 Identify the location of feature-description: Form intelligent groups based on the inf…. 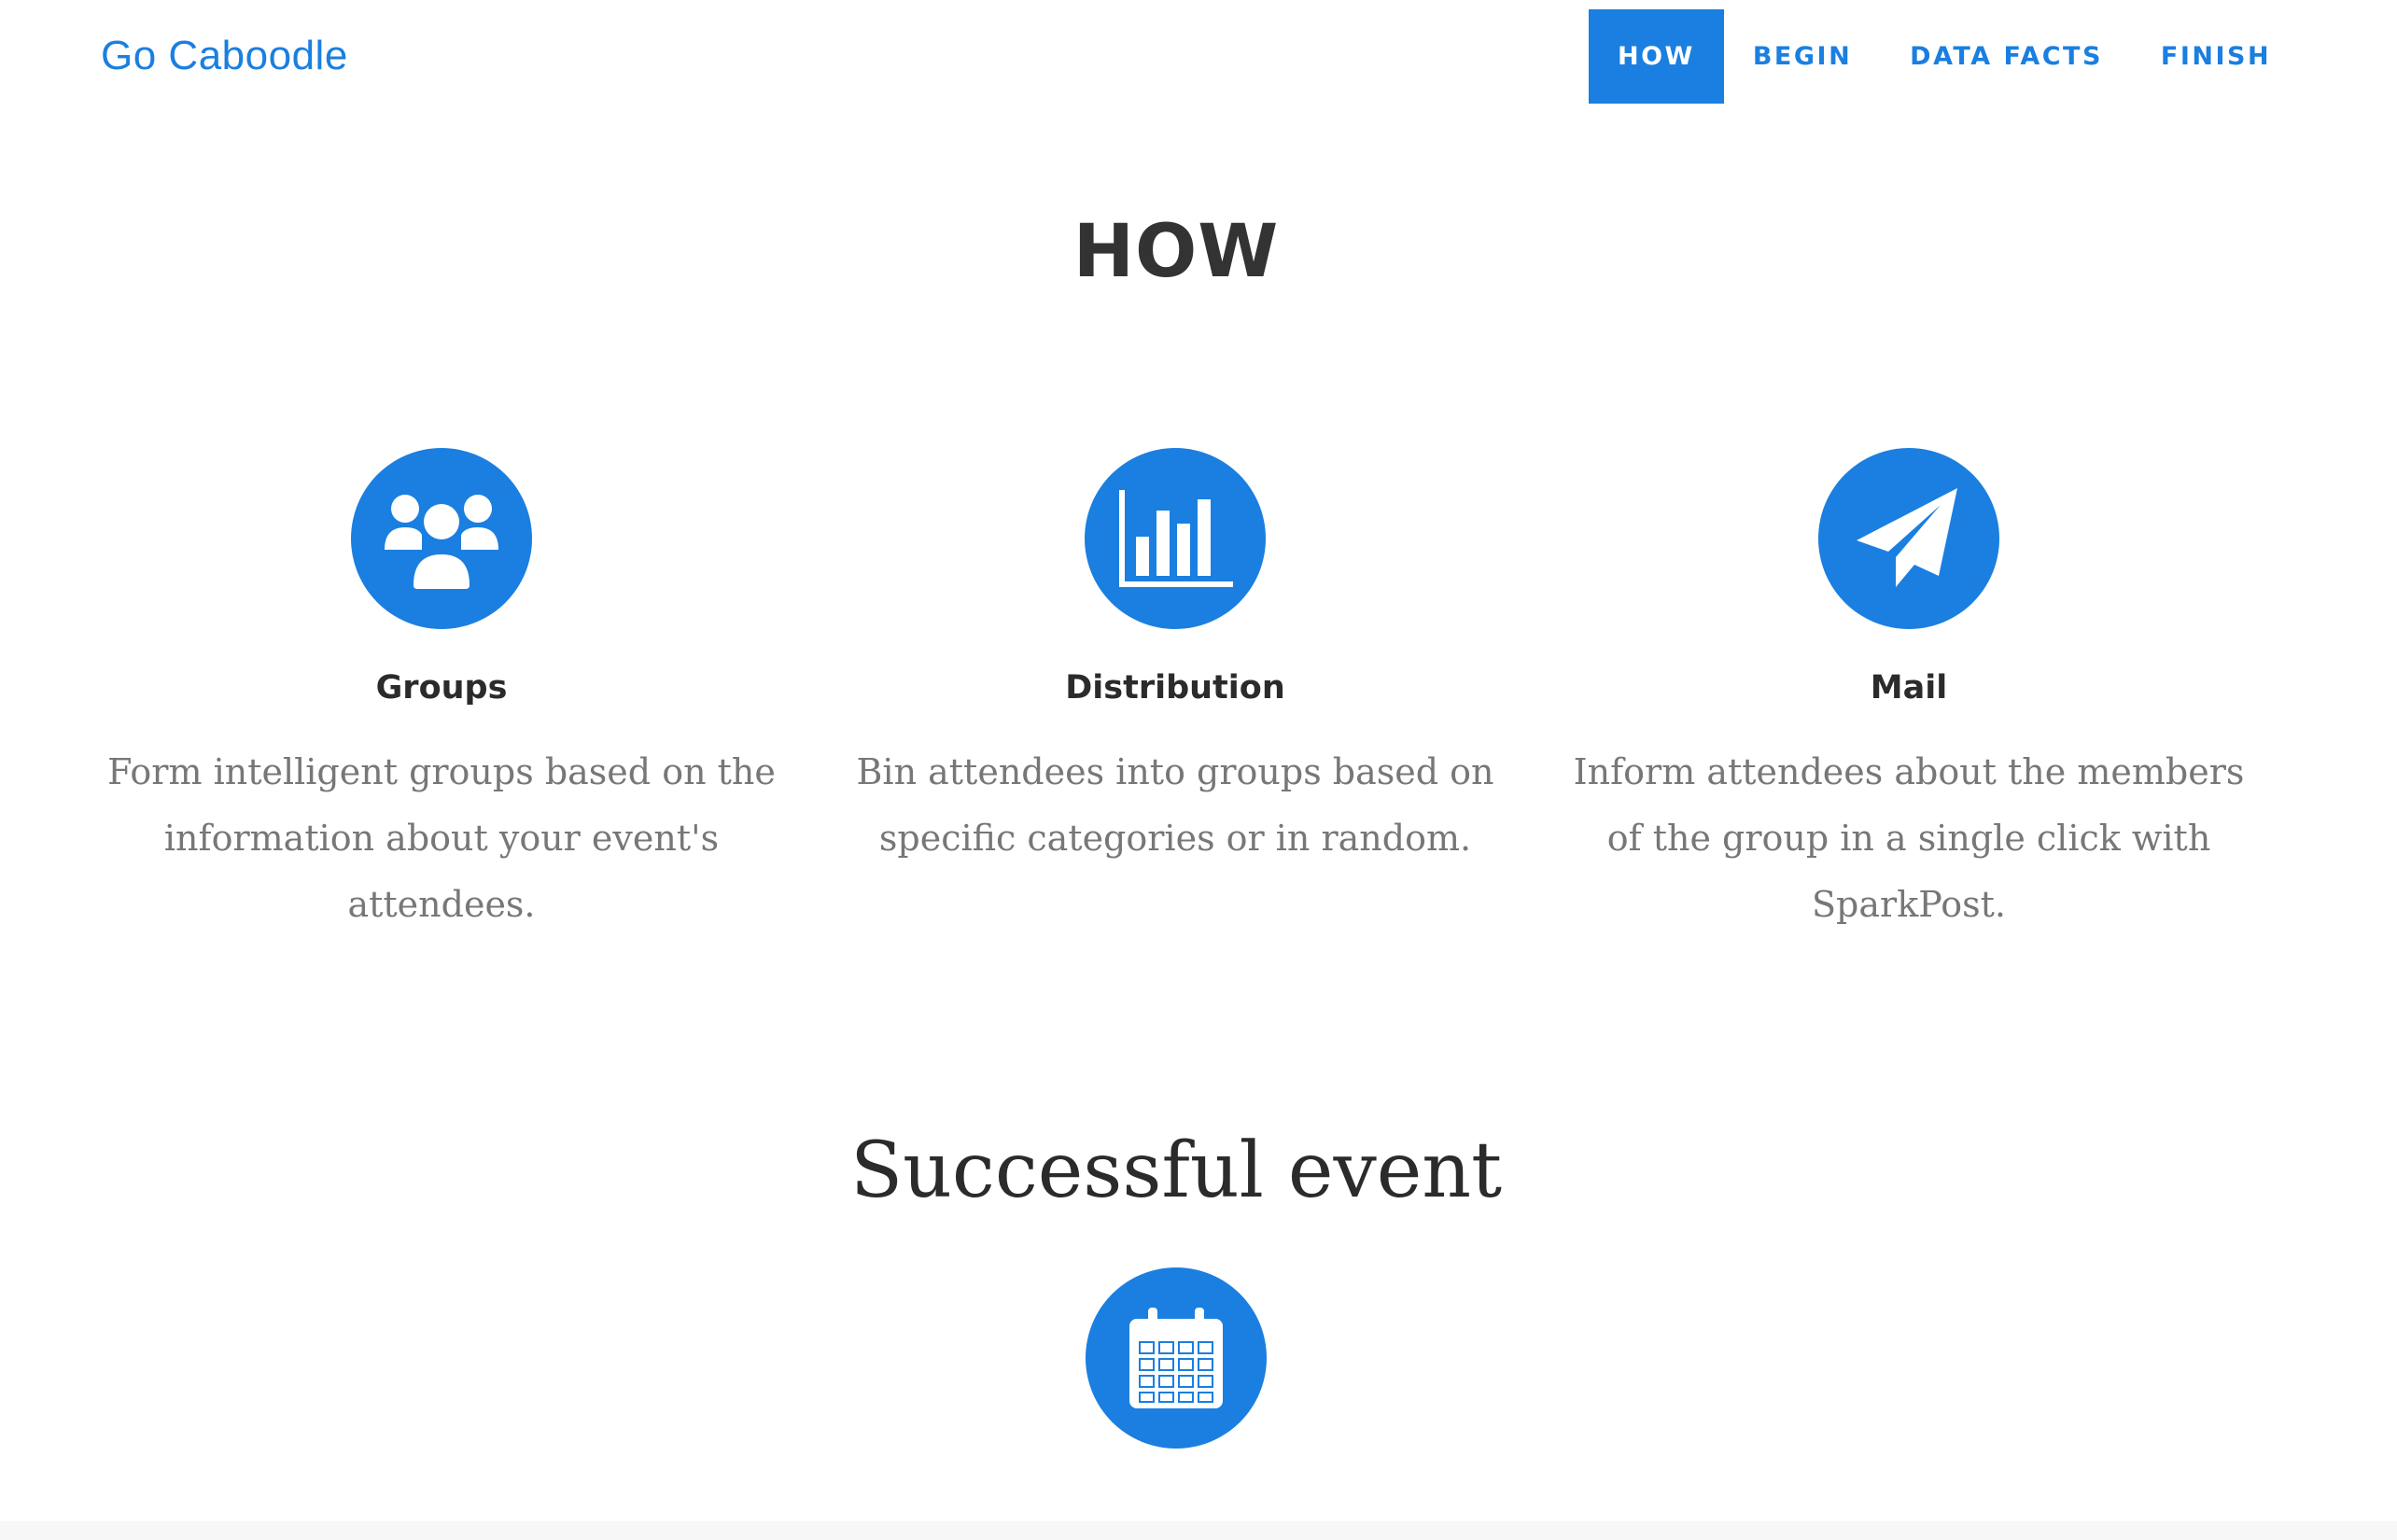
(441, 838).